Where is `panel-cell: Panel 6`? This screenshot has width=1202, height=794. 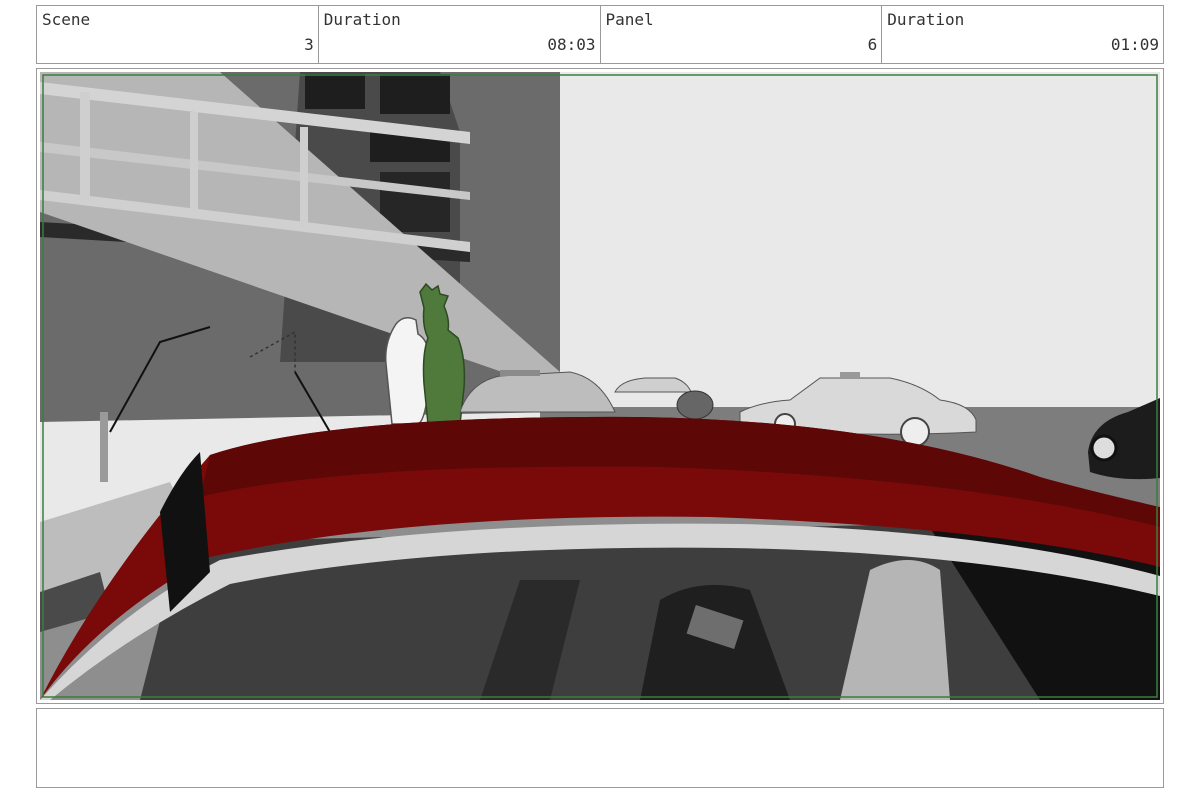 panel-cell: Panel 6 is located at coordinates (742, 34).